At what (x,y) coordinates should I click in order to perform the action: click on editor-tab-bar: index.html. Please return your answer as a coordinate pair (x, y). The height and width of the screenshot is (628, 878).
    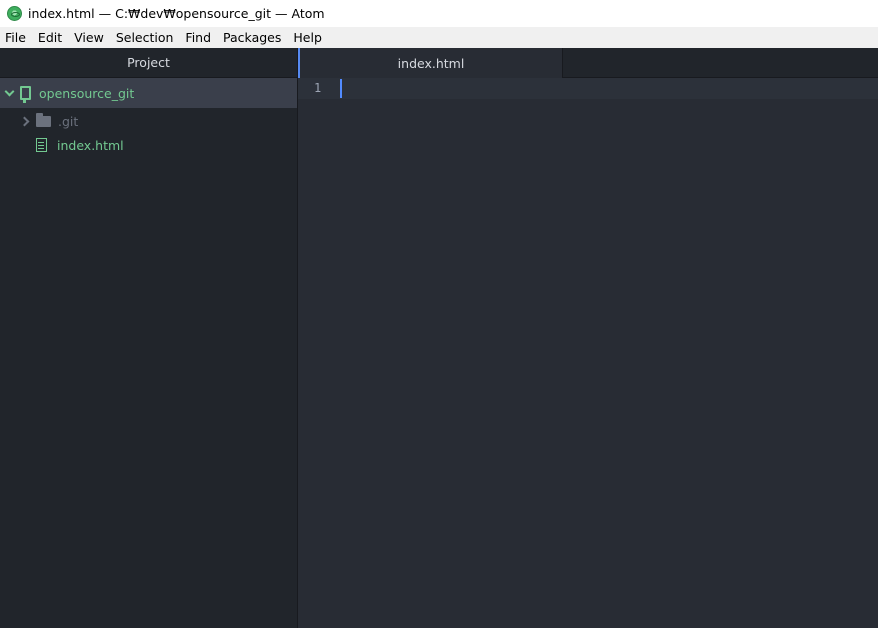
    Looking at the image, I should click on (588, 63).